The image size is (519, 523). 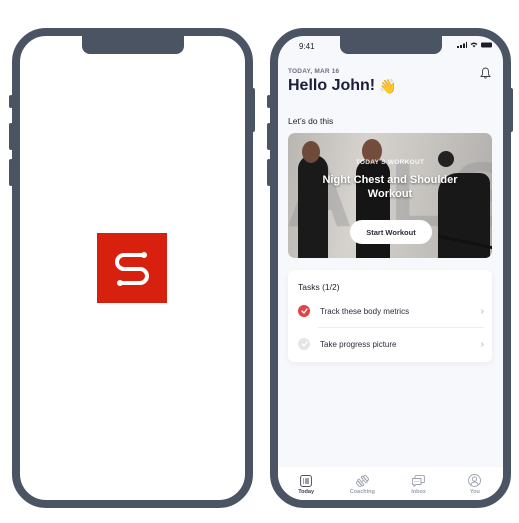 I want to click on tab-label: You, so click(x=474, y=492).